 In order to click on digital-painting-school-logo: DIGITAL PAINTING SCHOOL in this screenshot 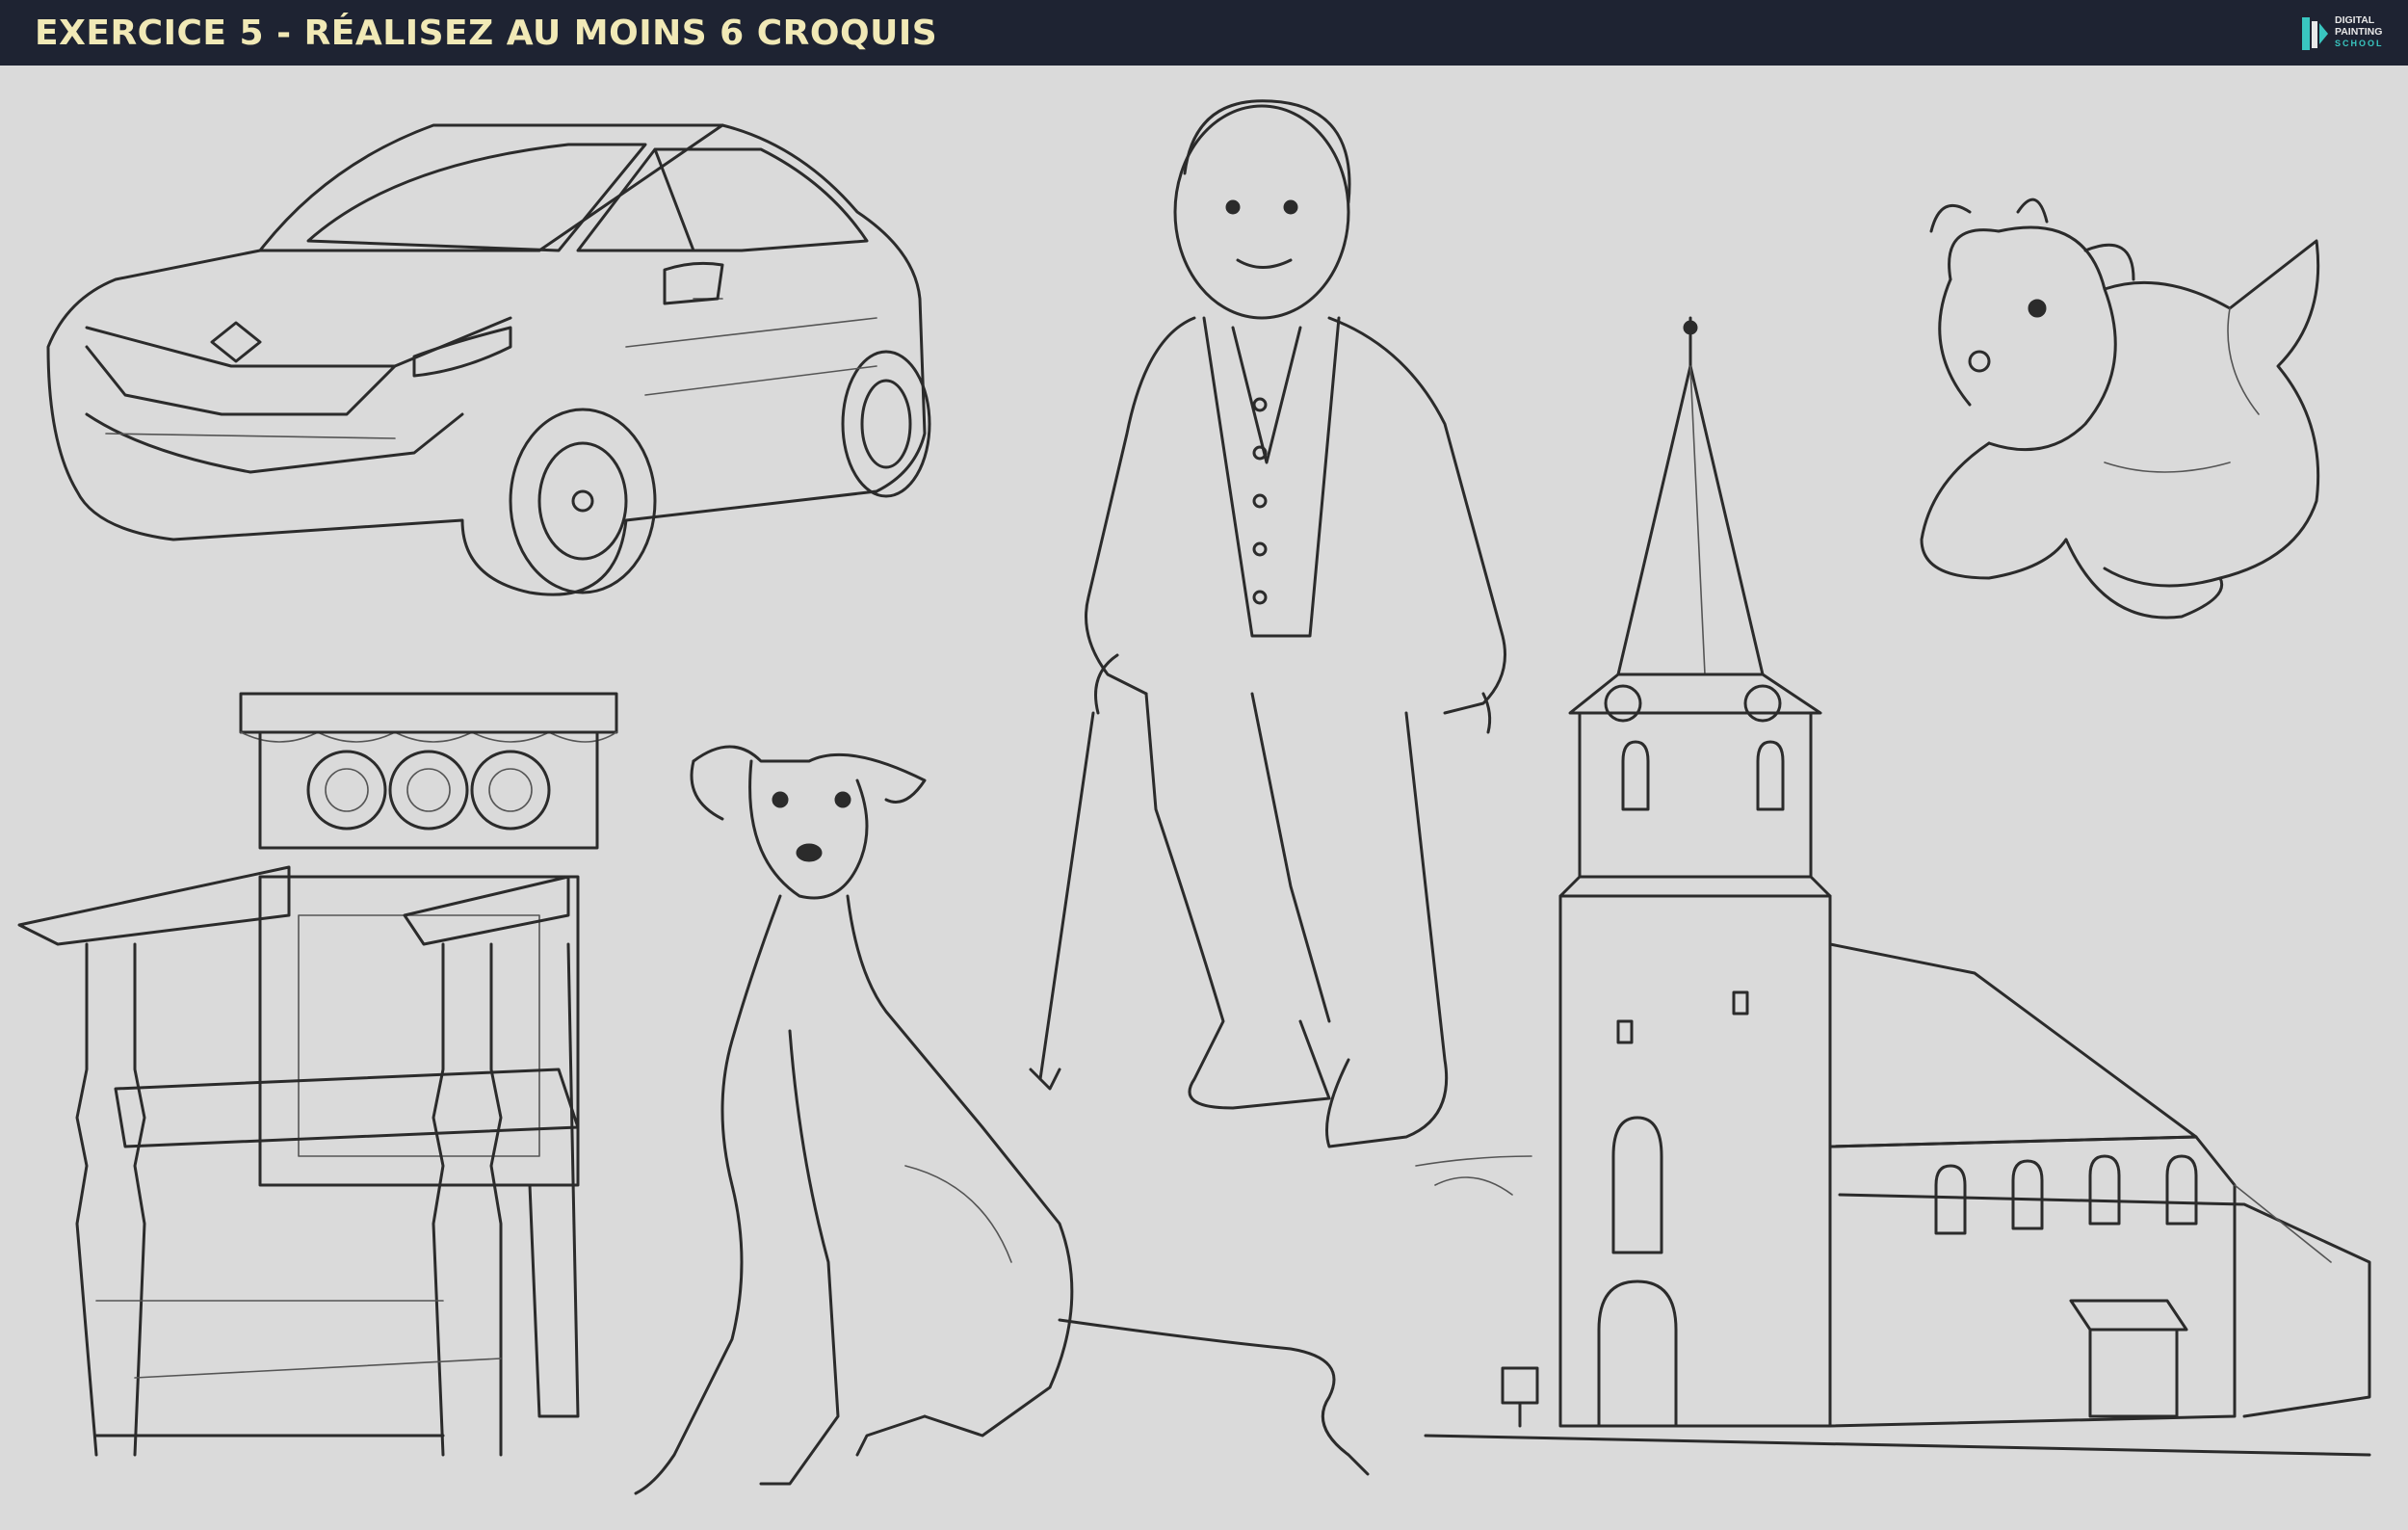, I will do `click(2348, 34)`.